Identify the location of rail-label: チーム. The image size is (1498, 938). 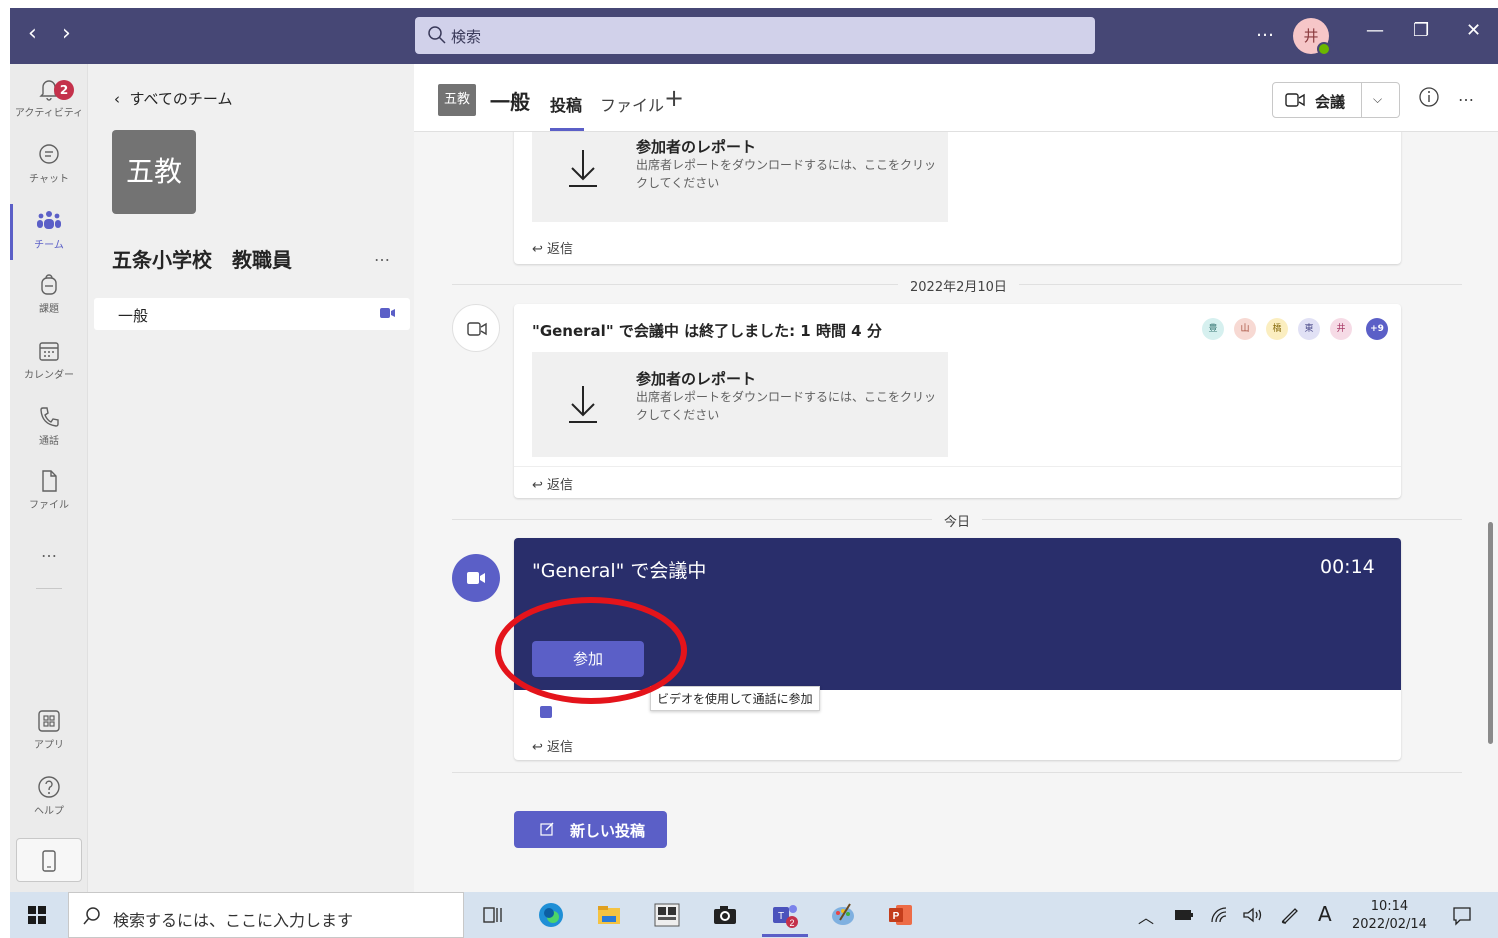
(49, 245).